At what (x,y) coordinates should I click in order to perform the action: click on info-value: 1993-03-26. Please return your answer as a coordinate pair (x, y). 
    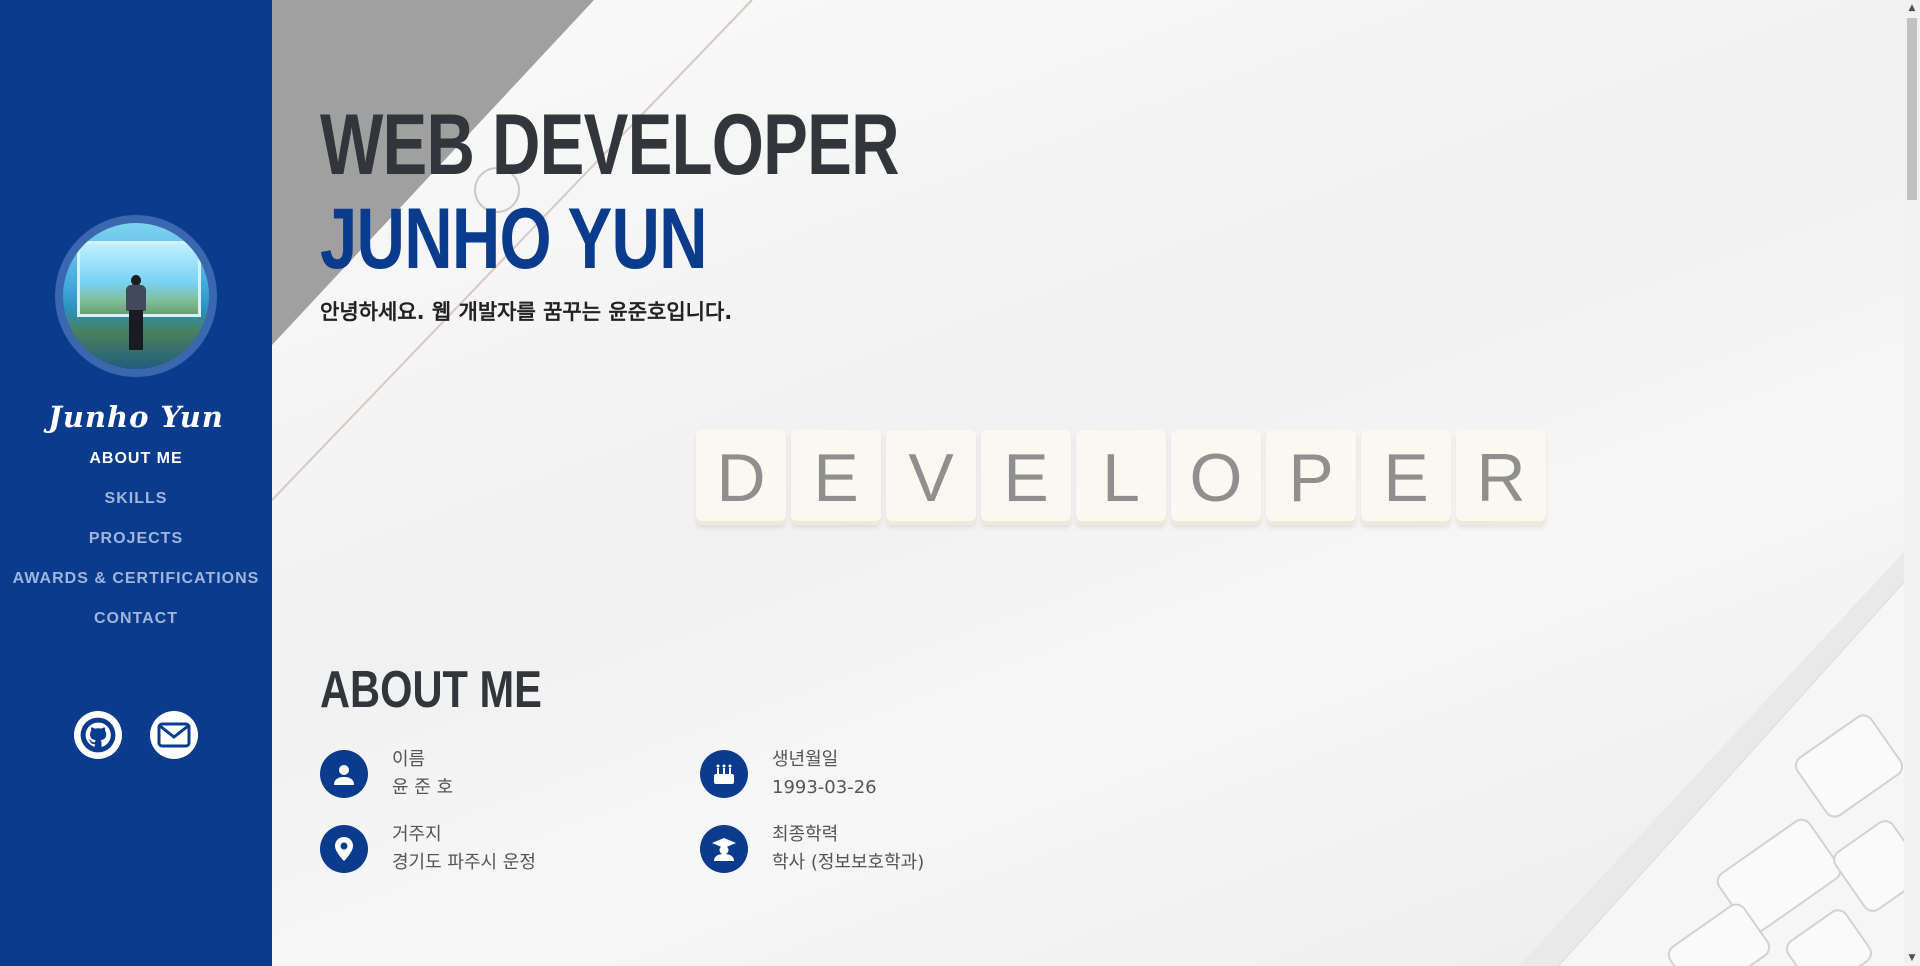
    Looking at the image, I should click on (824, 787).